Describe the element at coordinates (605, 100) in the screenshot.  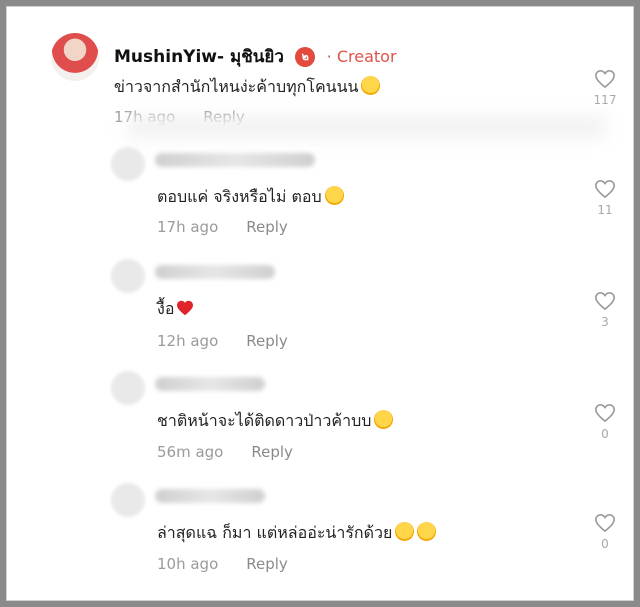
I see `like-count: 117` at that location.